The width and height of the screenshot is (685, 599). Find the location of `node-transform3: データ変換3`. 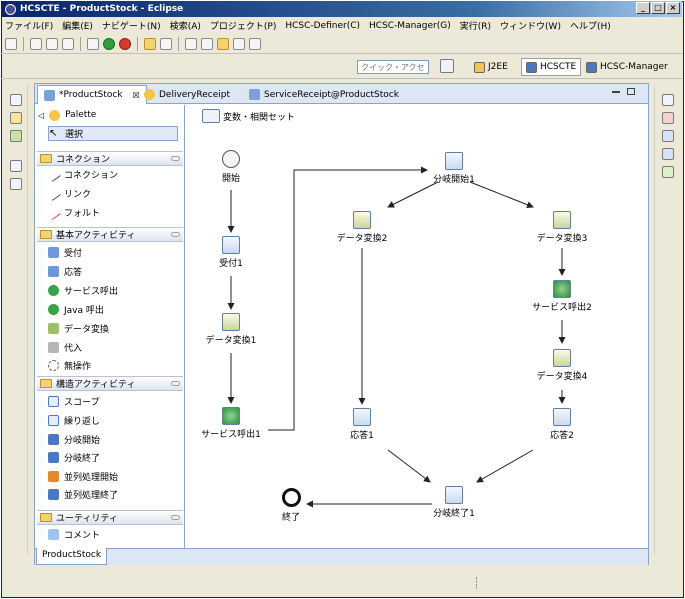

node-transform3: データ変換3 is located at coordinates (562, 227).